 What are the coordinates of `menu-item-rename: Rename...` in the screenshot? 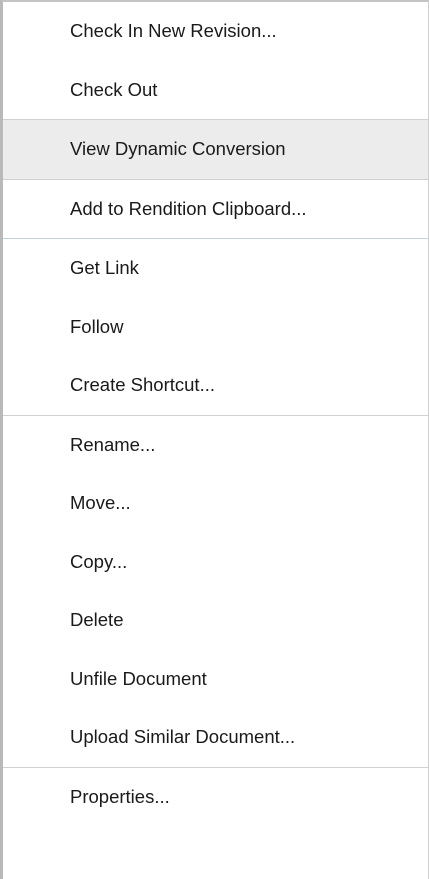 It's located at (215, 445).